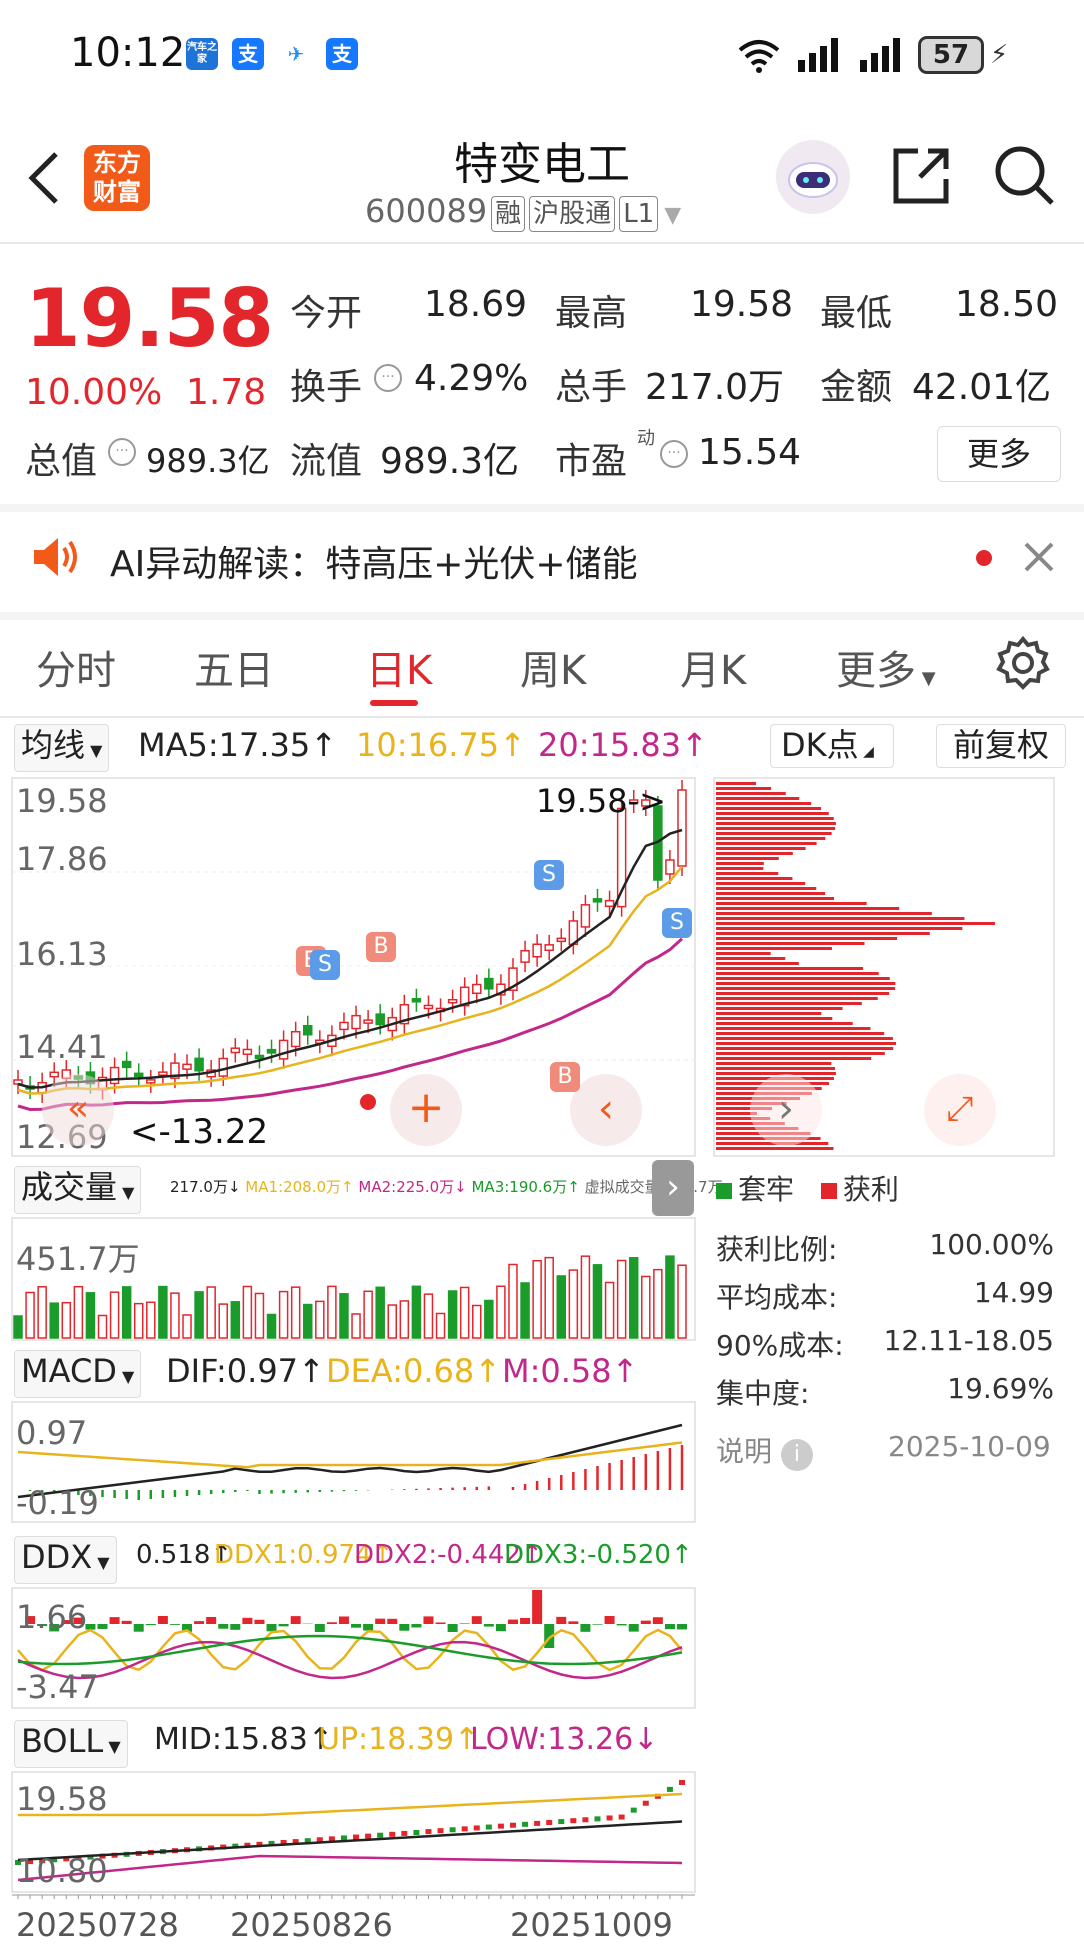 Image resolution: width=1084 pixels, height=1953 pixels. Describe the element at coordinates (564, 1739) in the screenshot. I see `boll-low: LOW:13.26↓` at that location.